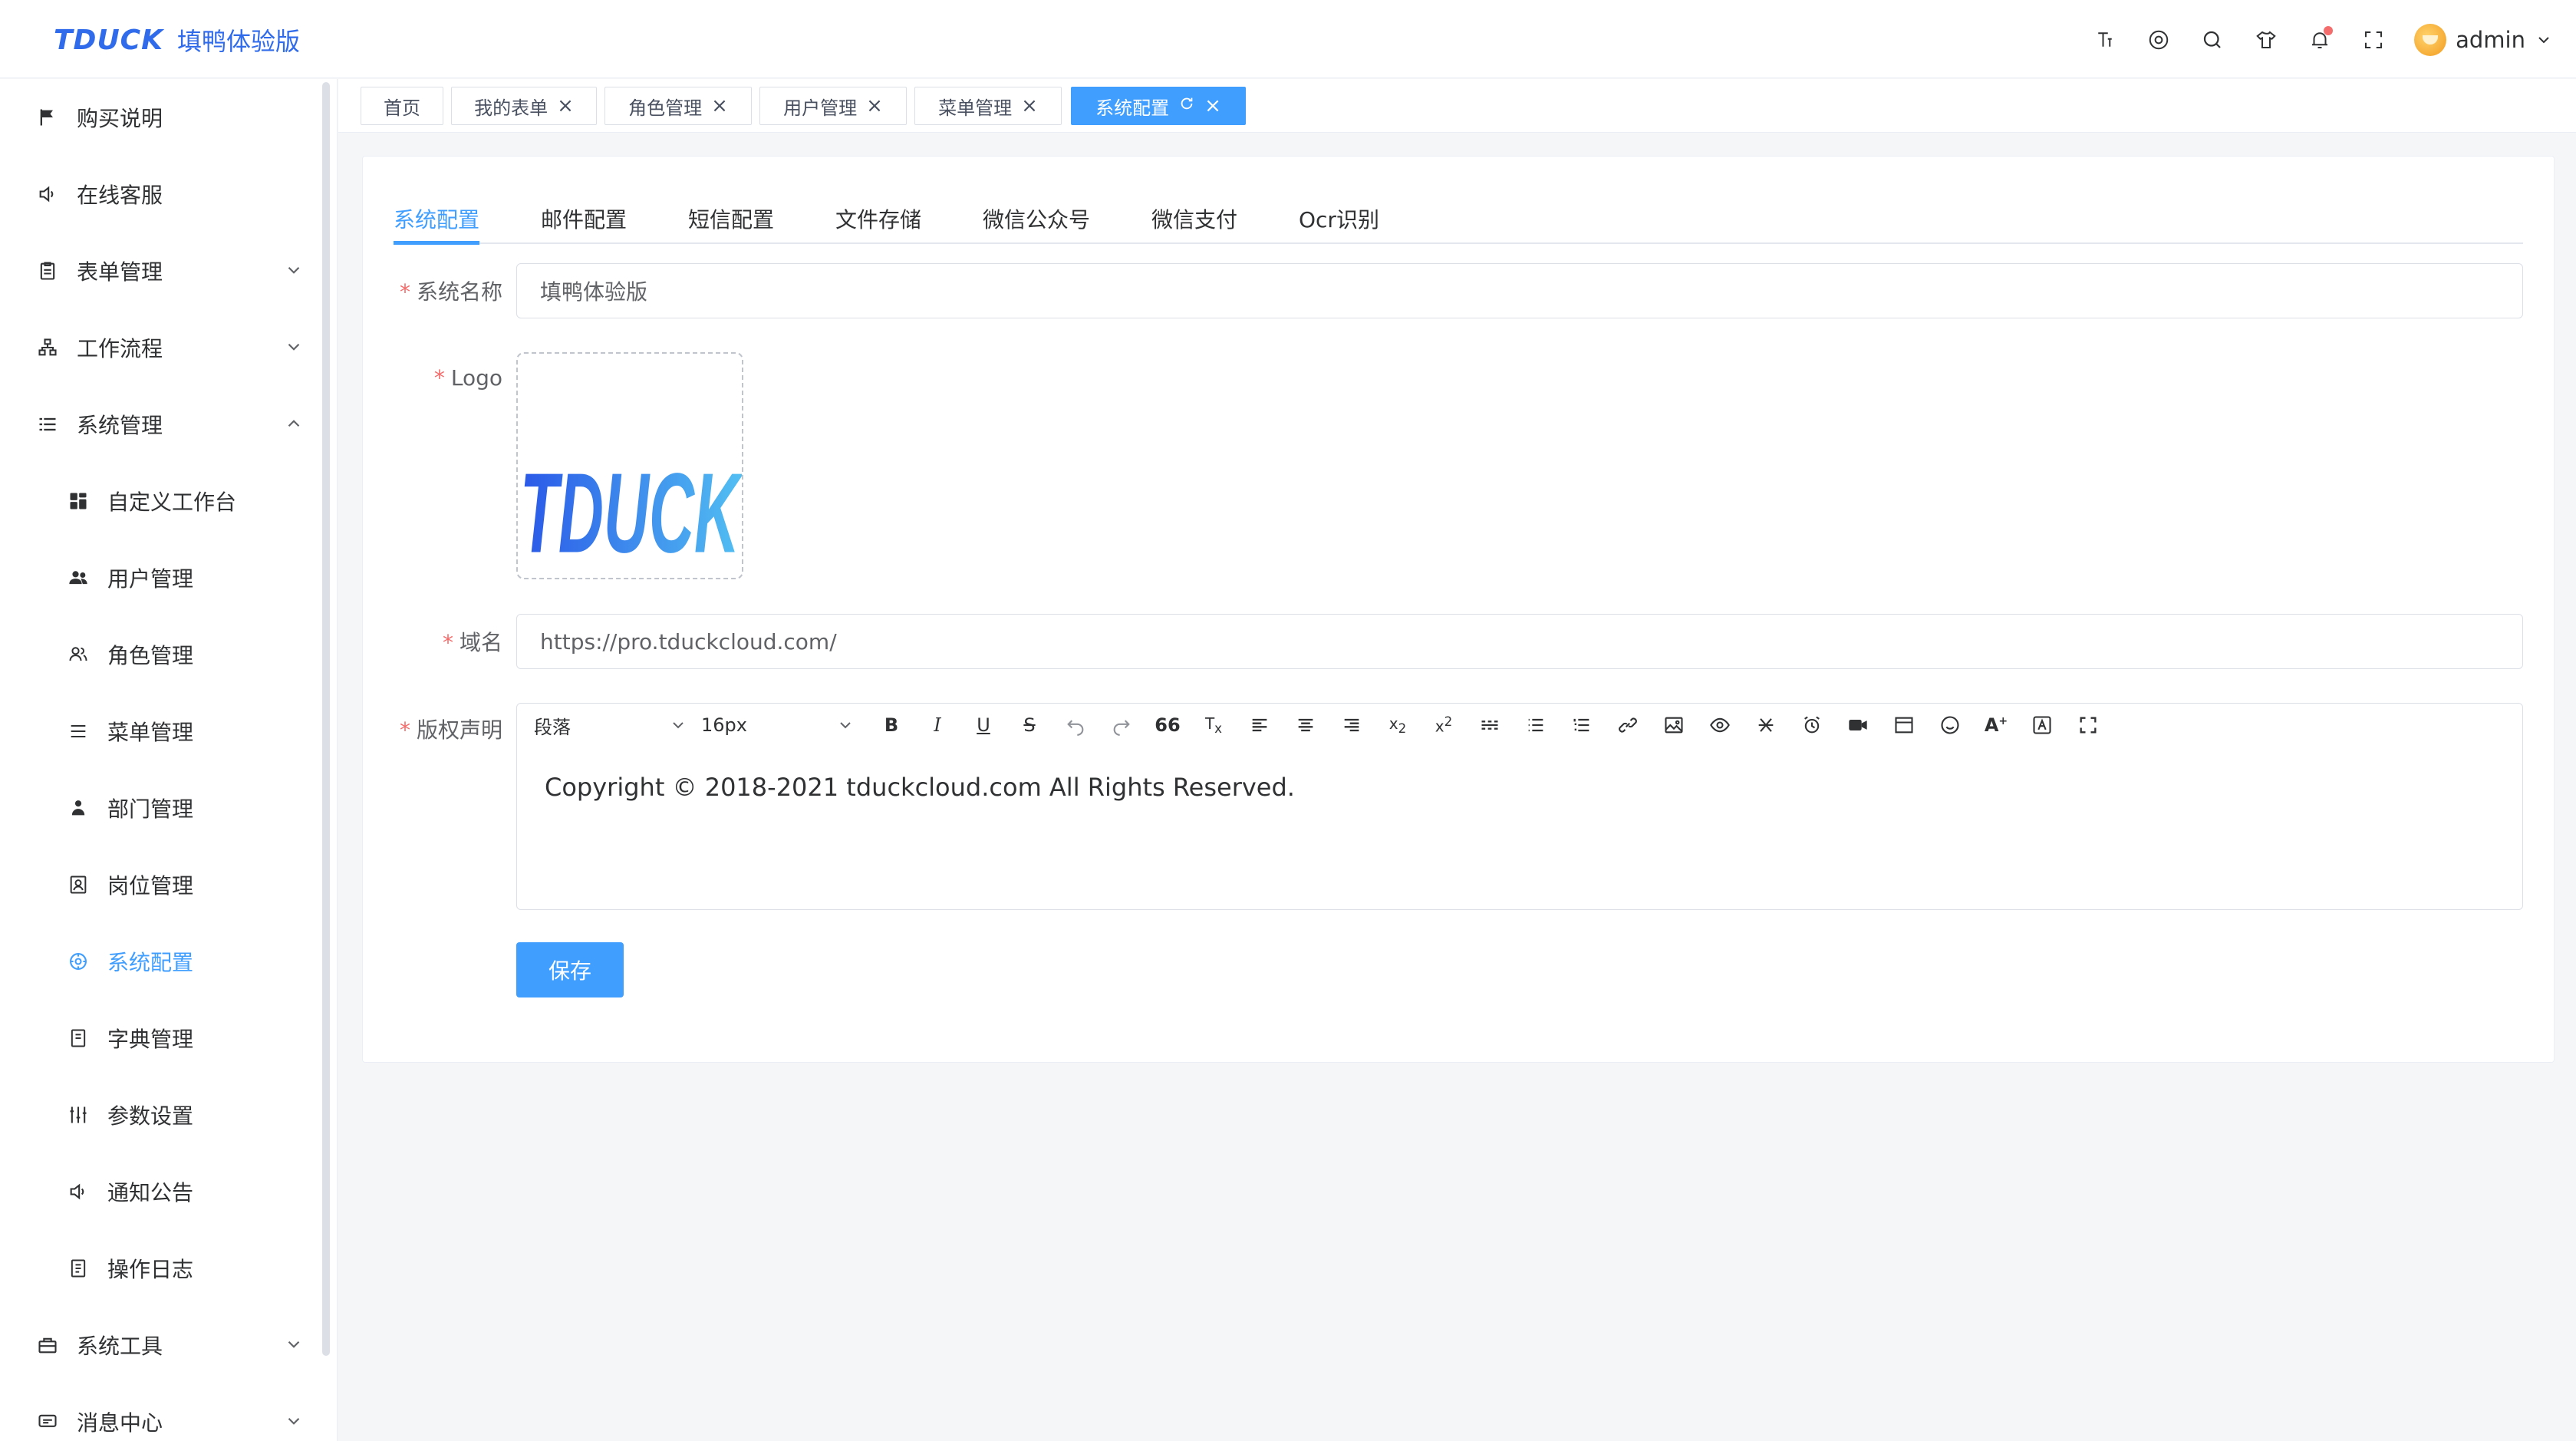 This screenshot has width=2576, height=1441. Describe the element at coordinates (177, 40) in the screenshot. I see `brand: TDUCK 填鸭体验版` at that location.